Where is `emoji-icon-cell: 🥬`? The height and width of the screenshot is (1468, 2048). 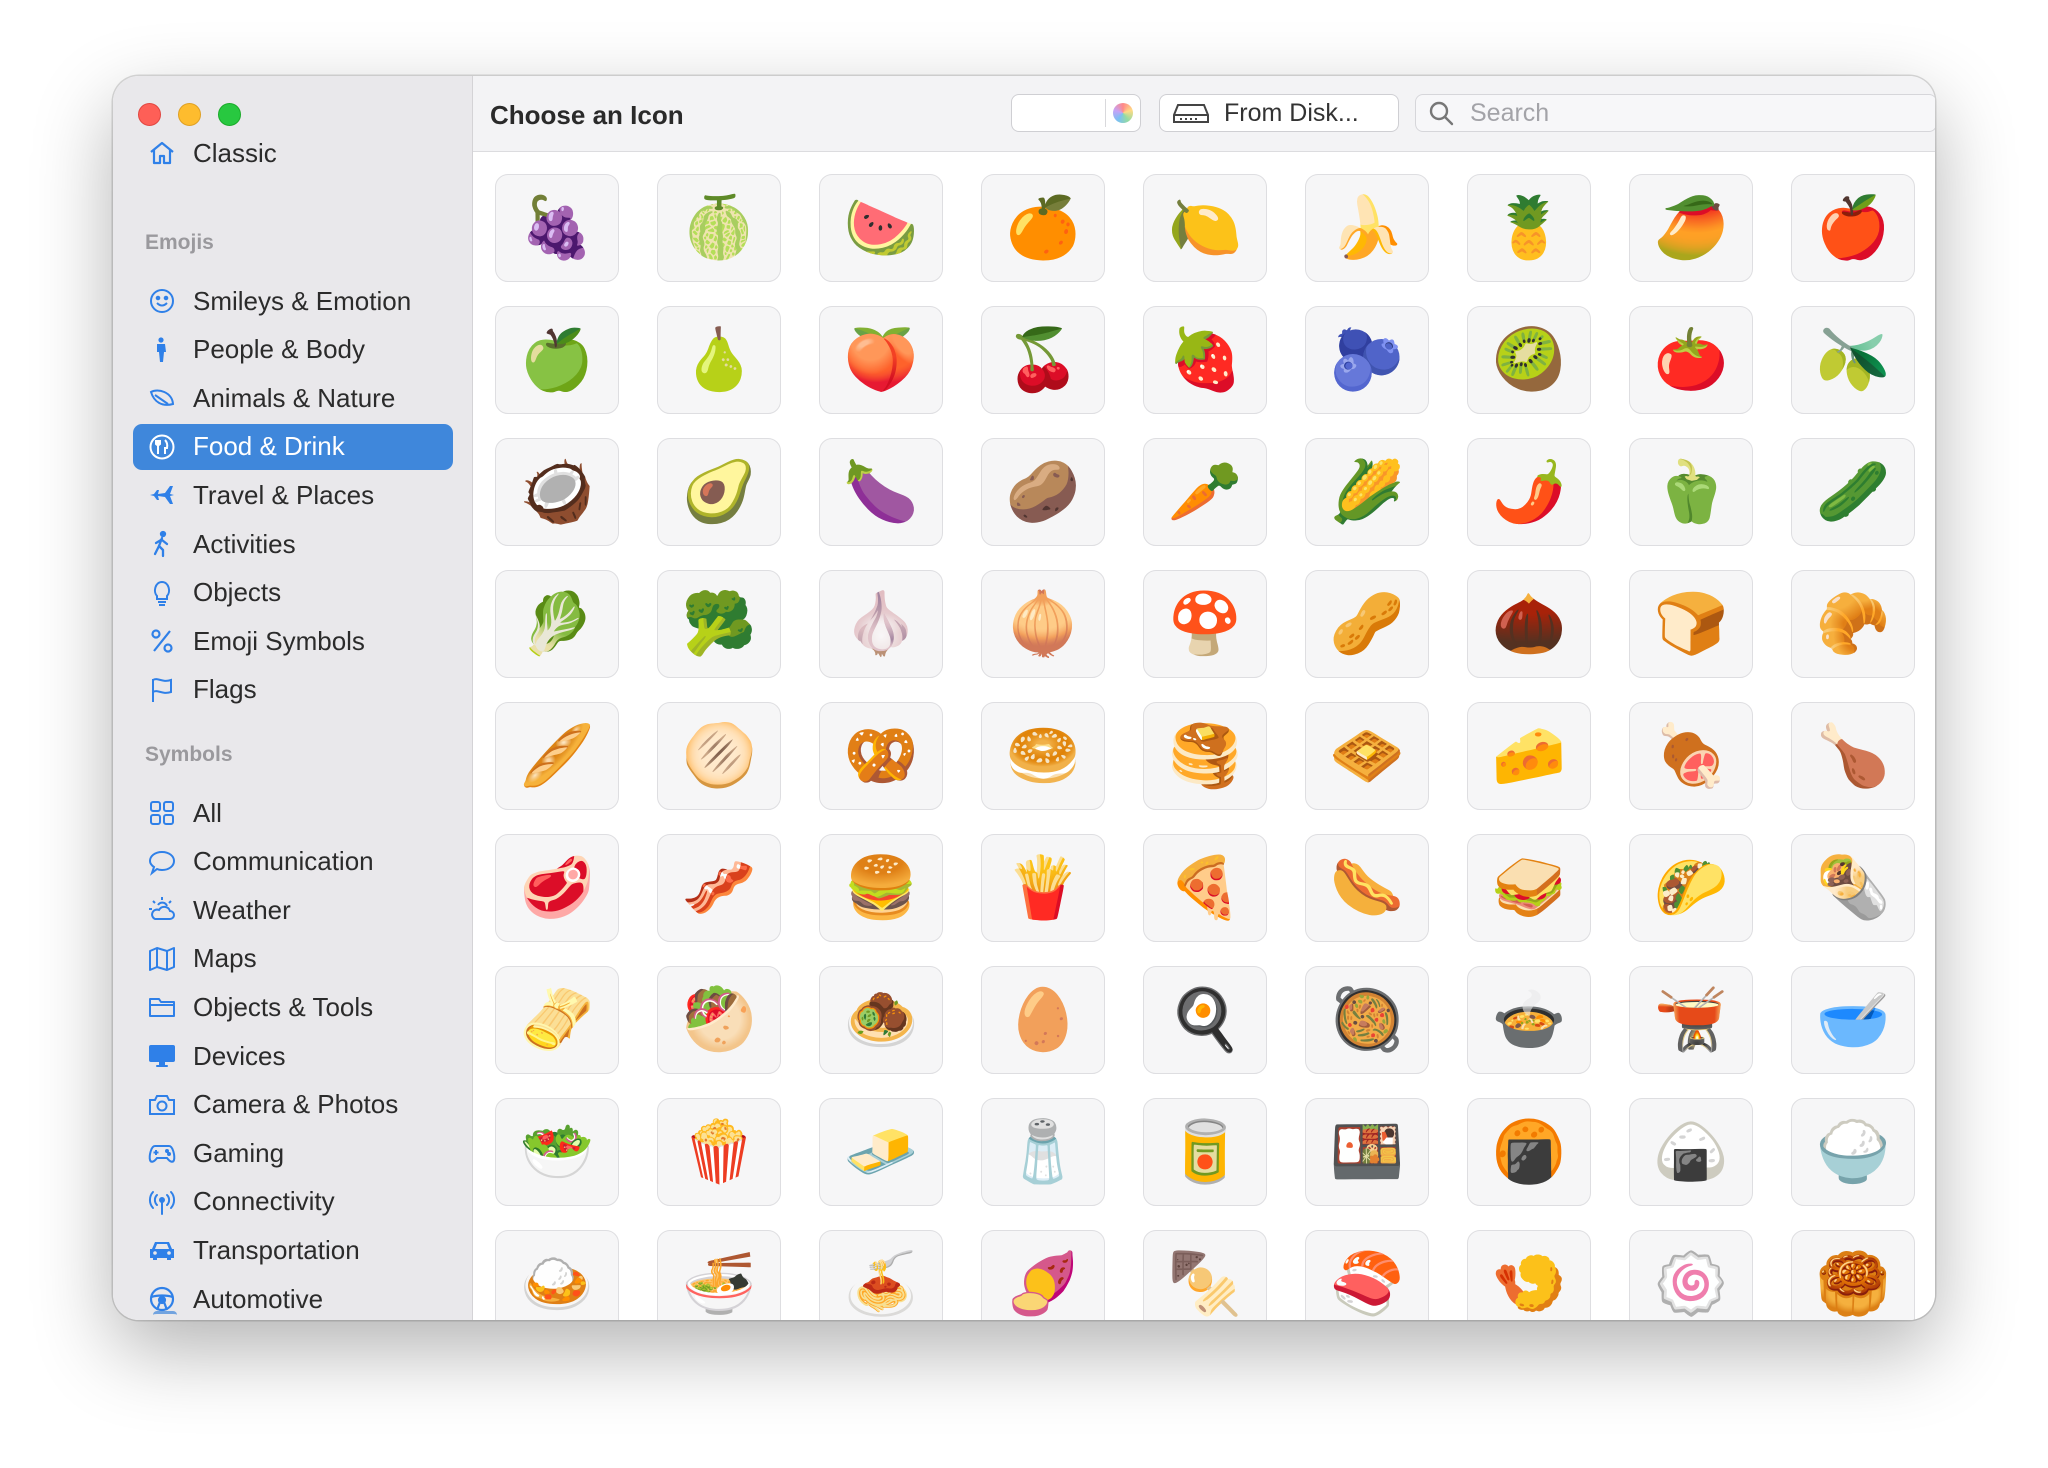
emoji-icon-cell: 🥬 is located at coordinates (557, 624).